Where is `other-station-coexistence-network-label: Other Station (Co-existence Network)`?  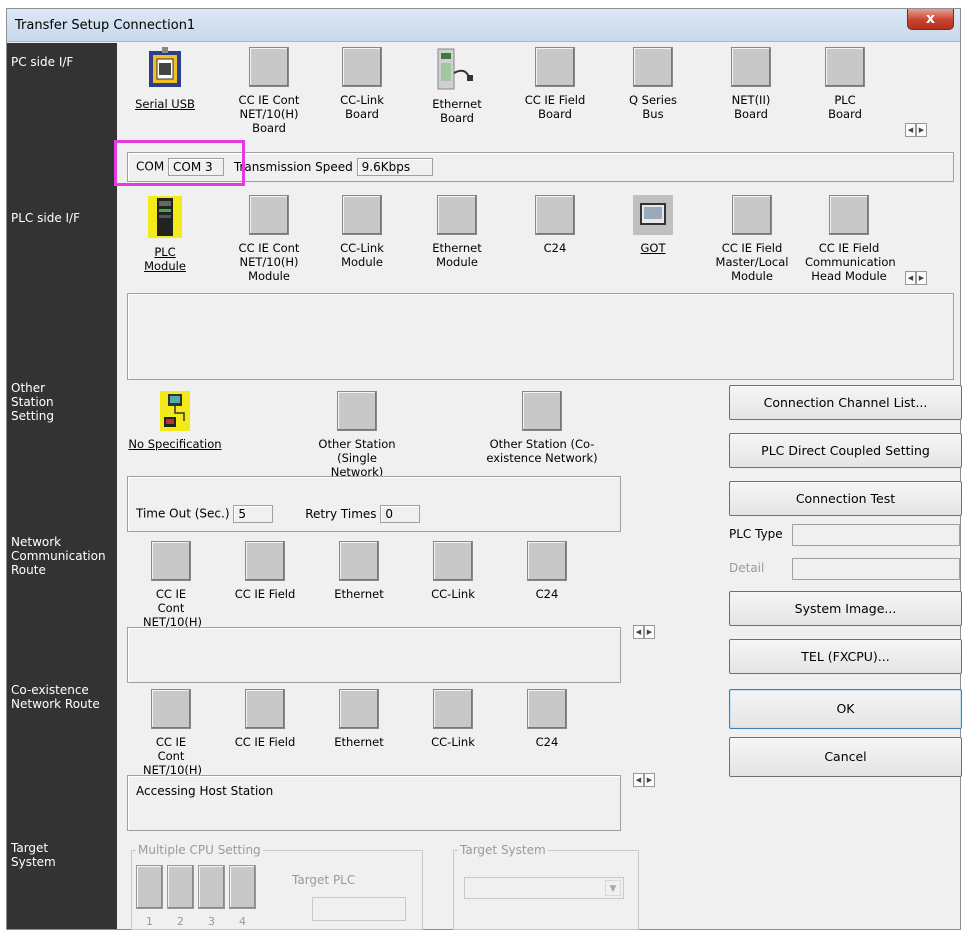 other-station-coexistence-network-label: Other Station (Co-existence Network) is located at coordinates (542, 451).